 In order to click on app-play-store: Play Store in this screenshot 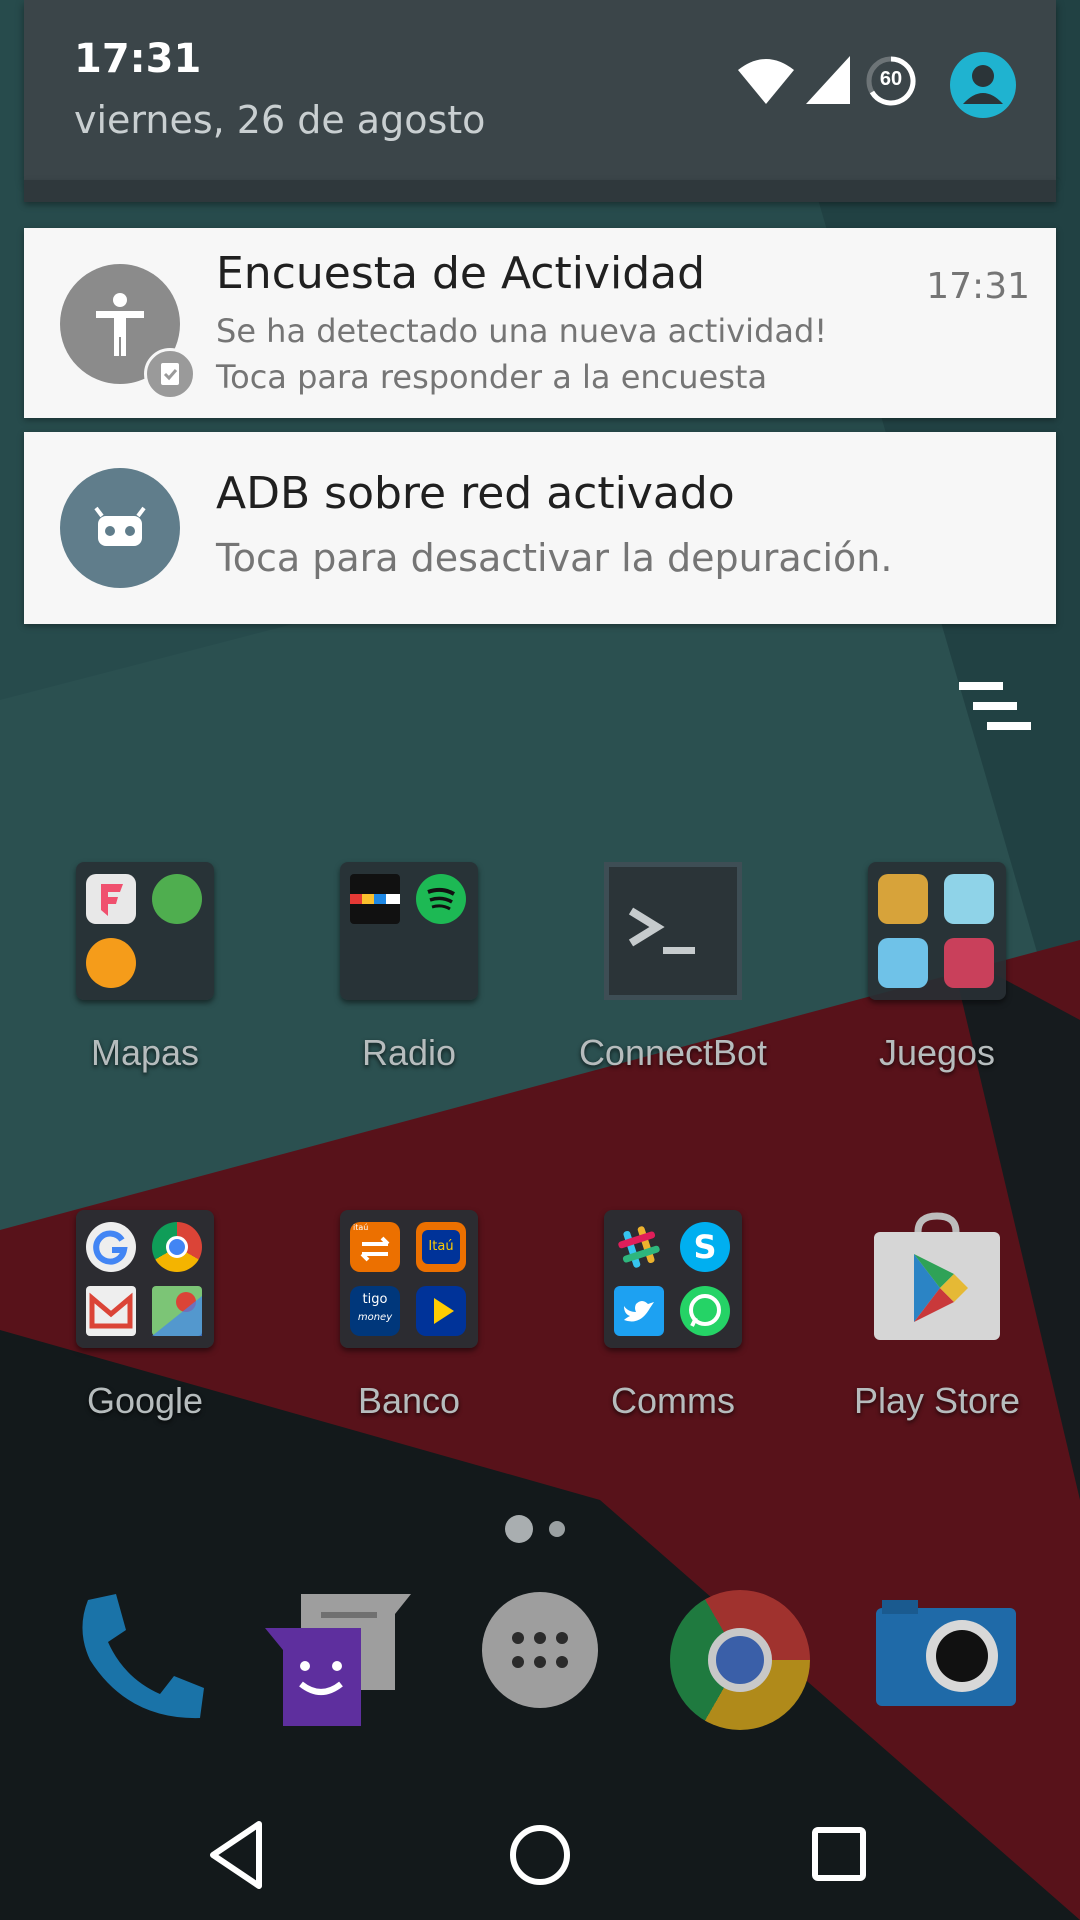, I will do `click(924, 1320)`.